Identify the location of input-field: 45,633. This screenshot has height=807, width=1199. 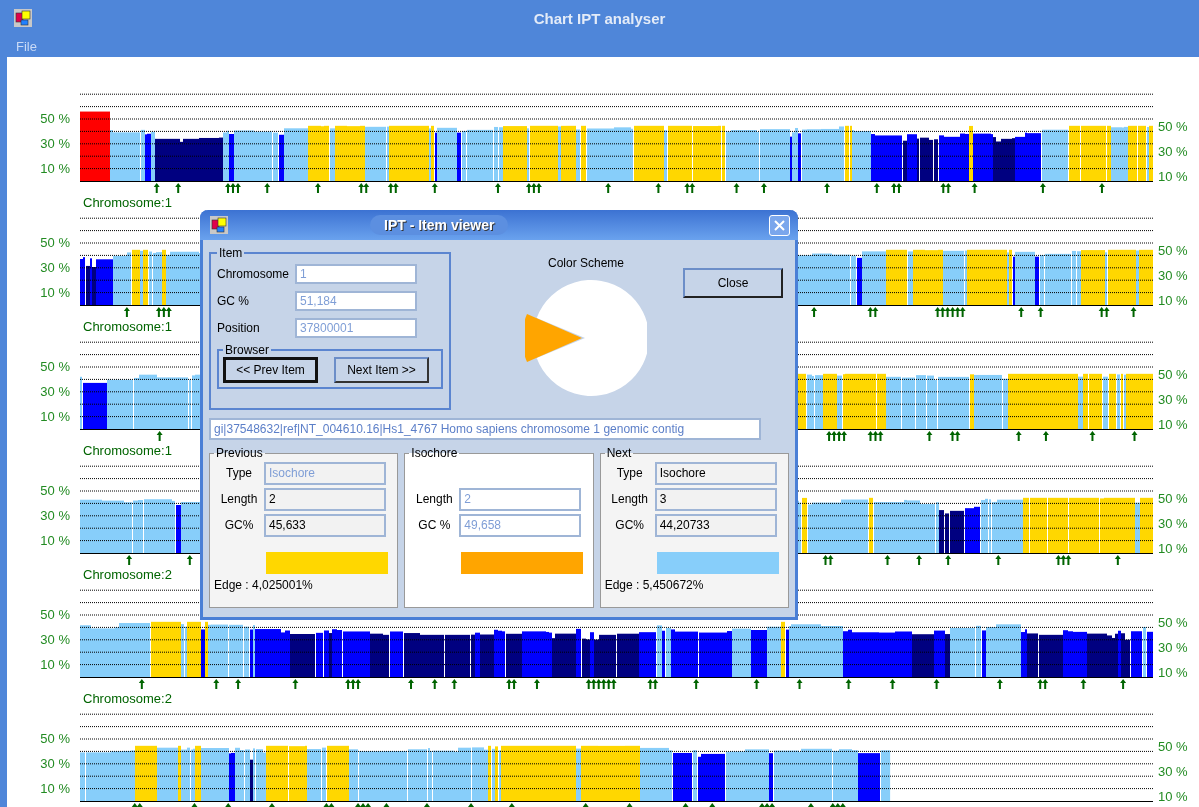
(325, 525).